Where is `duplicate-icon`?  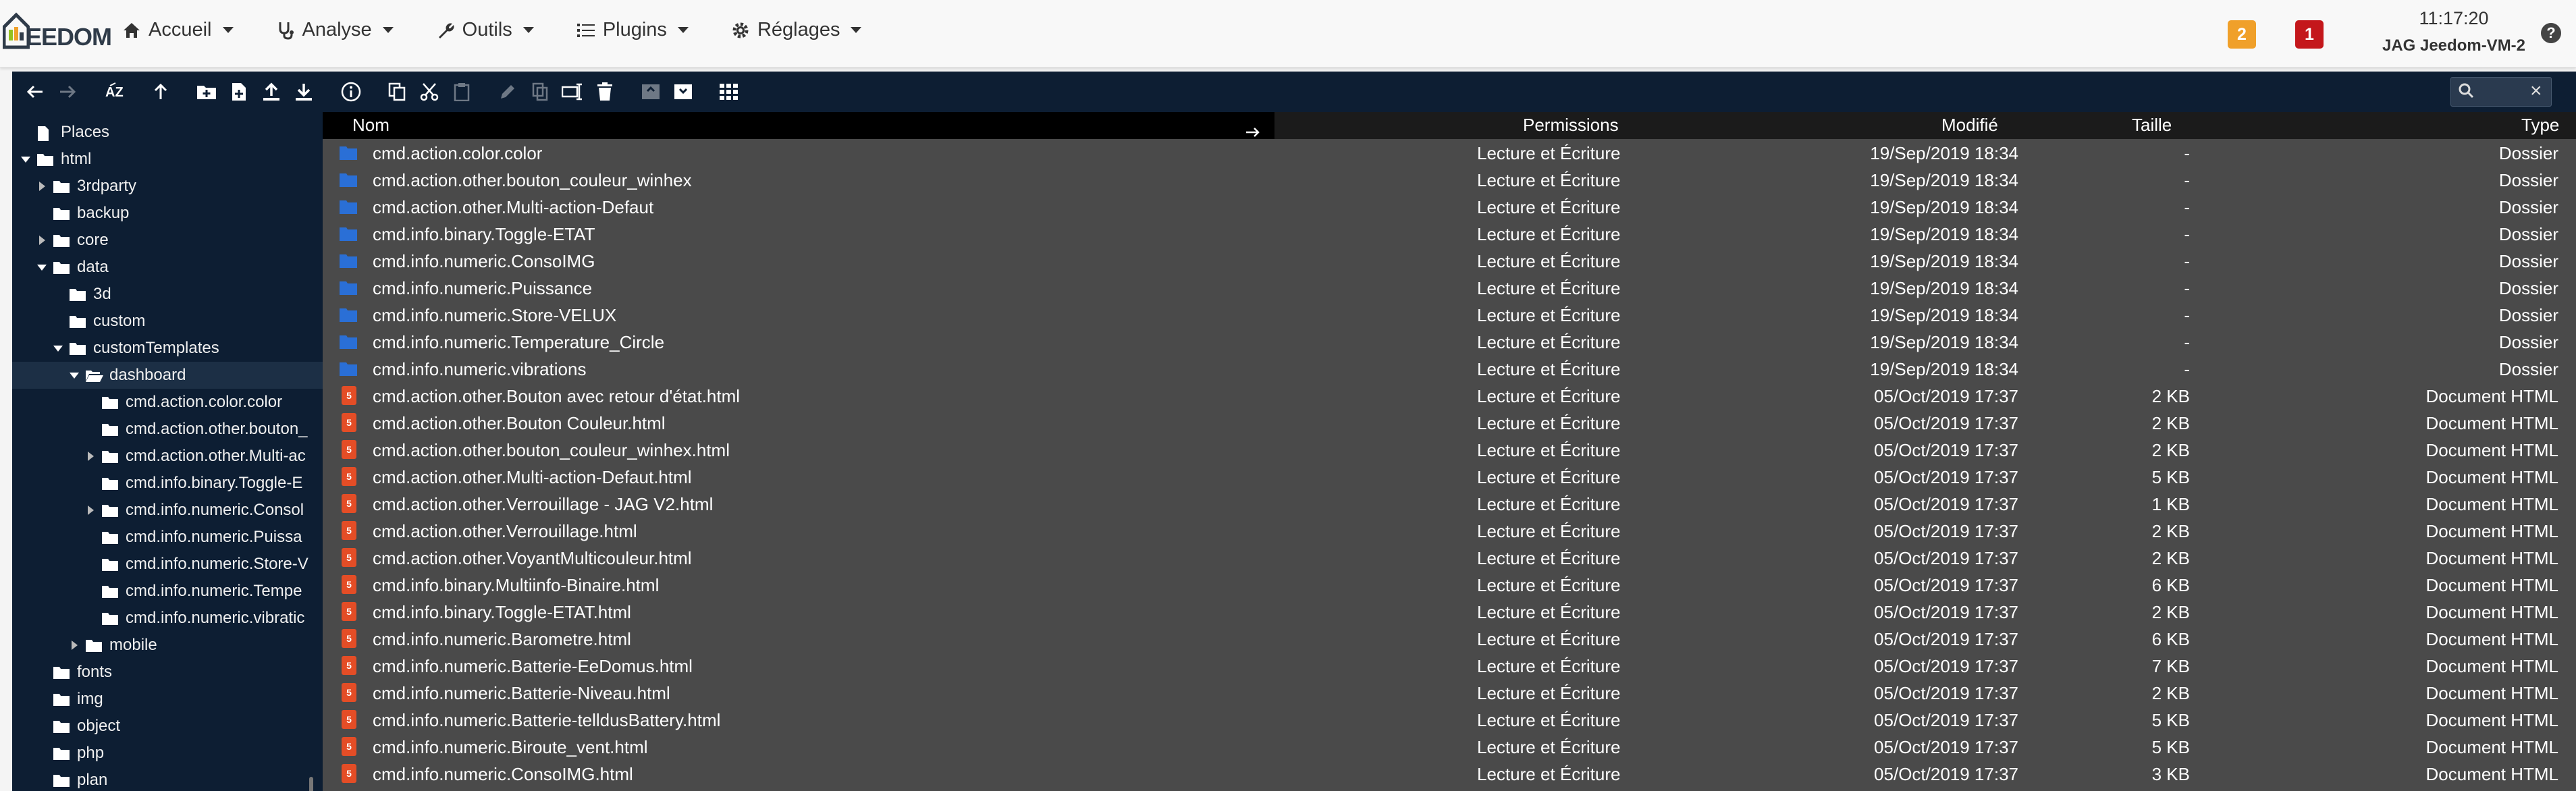
duplicate-icon is located at coordinates (540, 91).